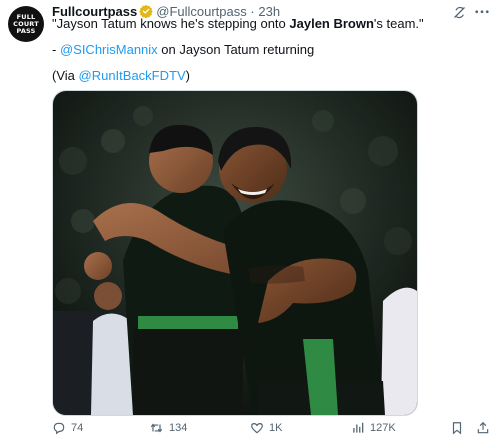 This screenshot has height=440, width=500. Describe the element at coordinates (26, 30) in the screenshot. I see `avatar-line-3: PASS` at that location.